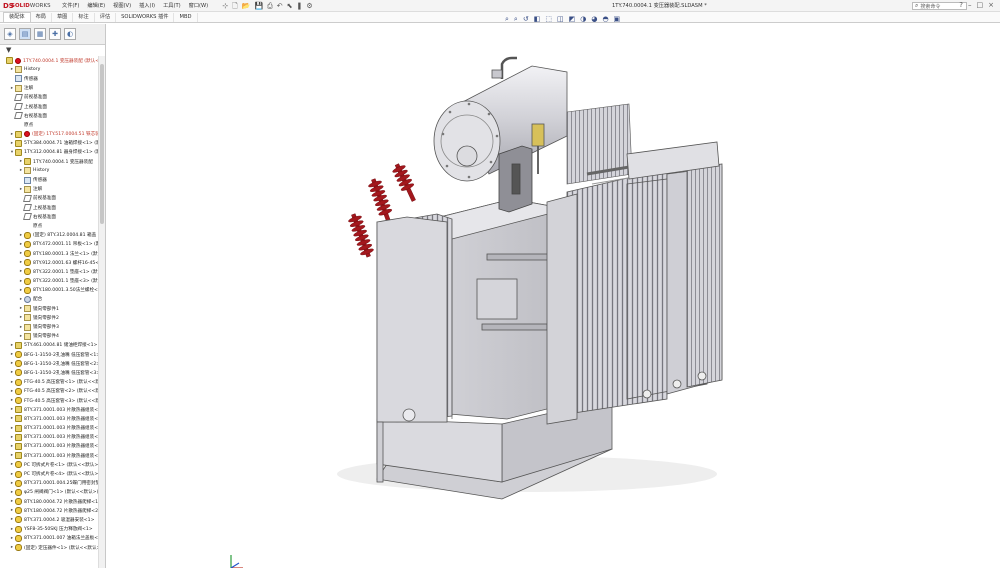 Image resolution: width=1000 pixels, height=568 pixels. Describe the element at coordinates (49, 483) in the screenshot. I see `tree-item: ▸ 8TY.371.0001.004.25蝶门用密封垫` at that location.